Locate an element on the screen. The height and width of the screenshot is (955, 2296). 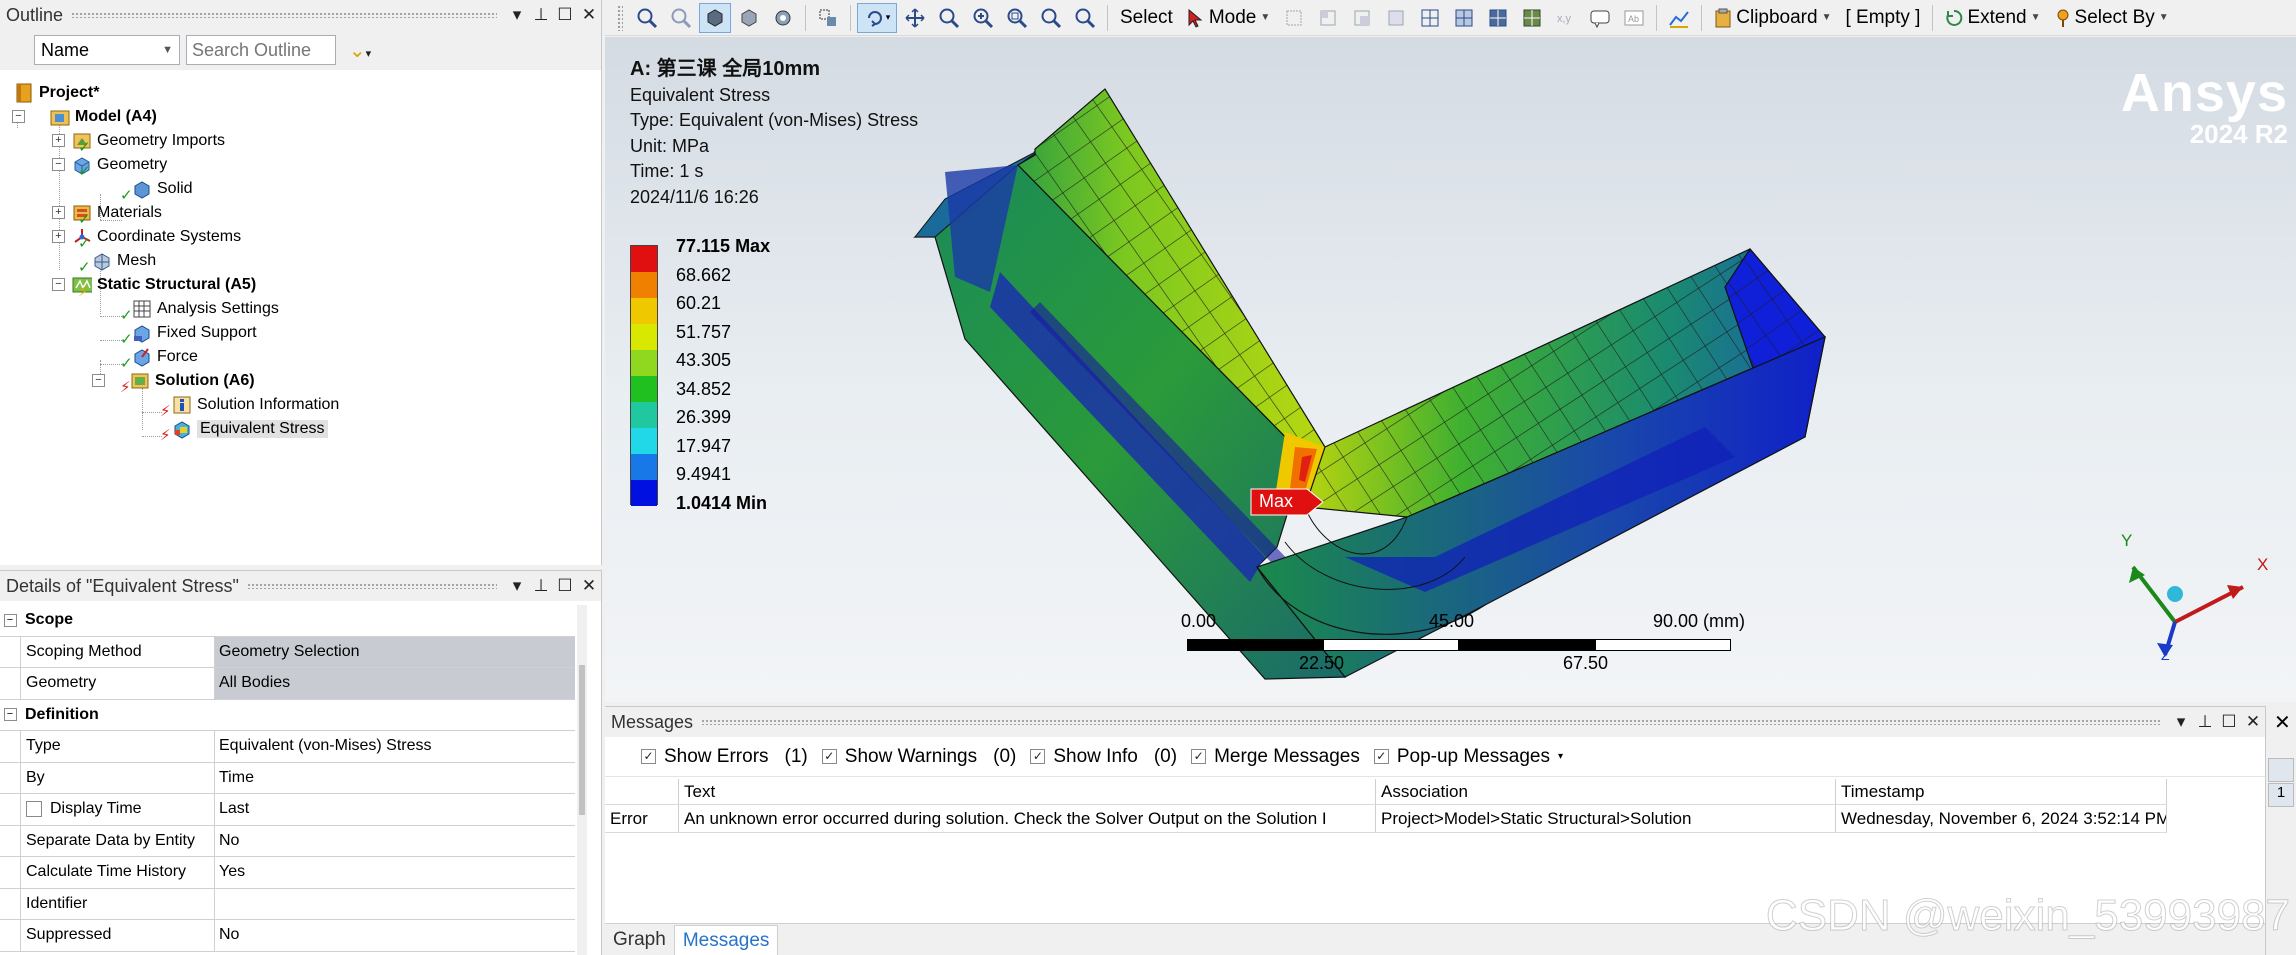
row-scoping-method: Scoping Method Geometry Selection is located at coordinates (287, 652).